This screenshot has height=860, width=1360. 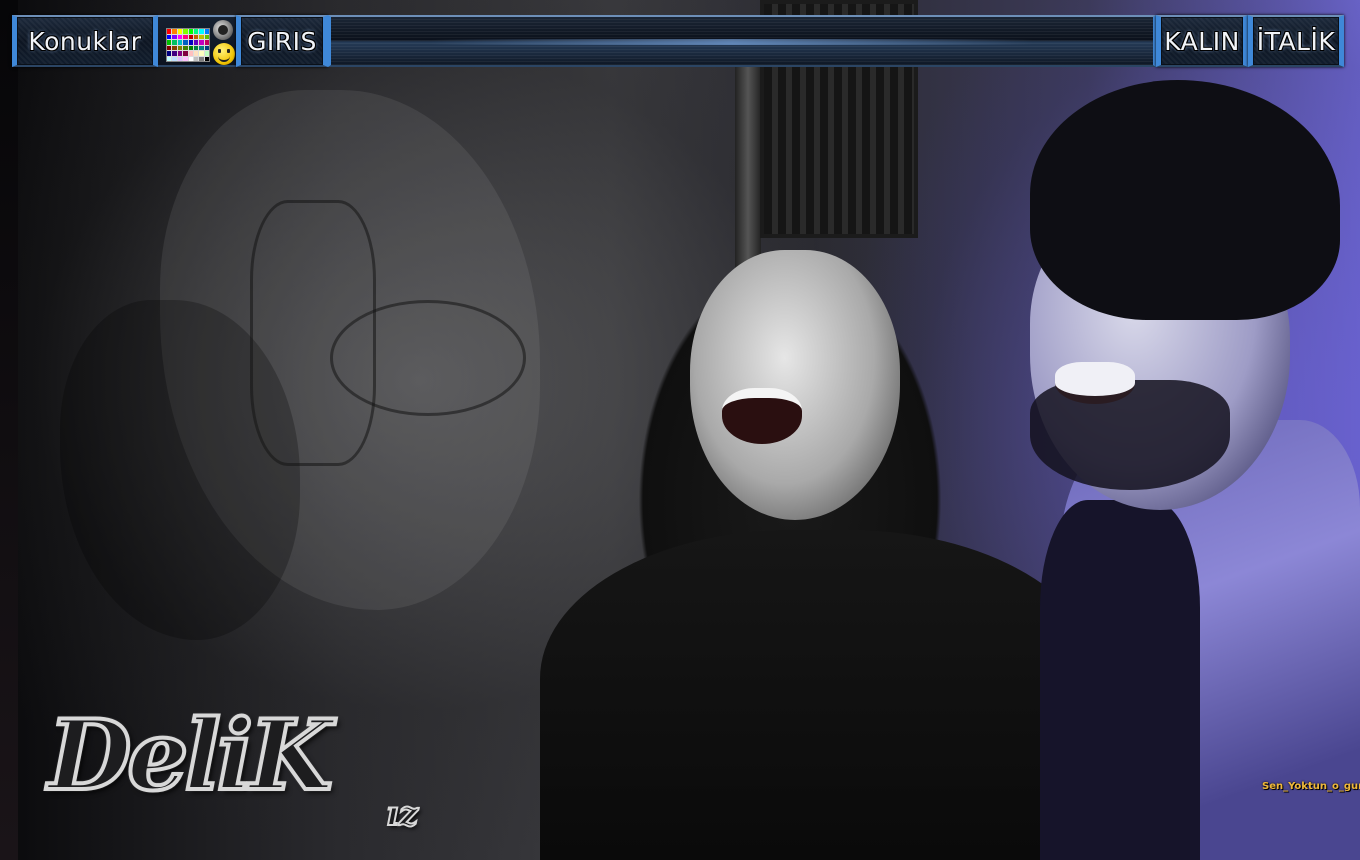 I want to click on login-button: GIRIS, so click(x=282, y=41).